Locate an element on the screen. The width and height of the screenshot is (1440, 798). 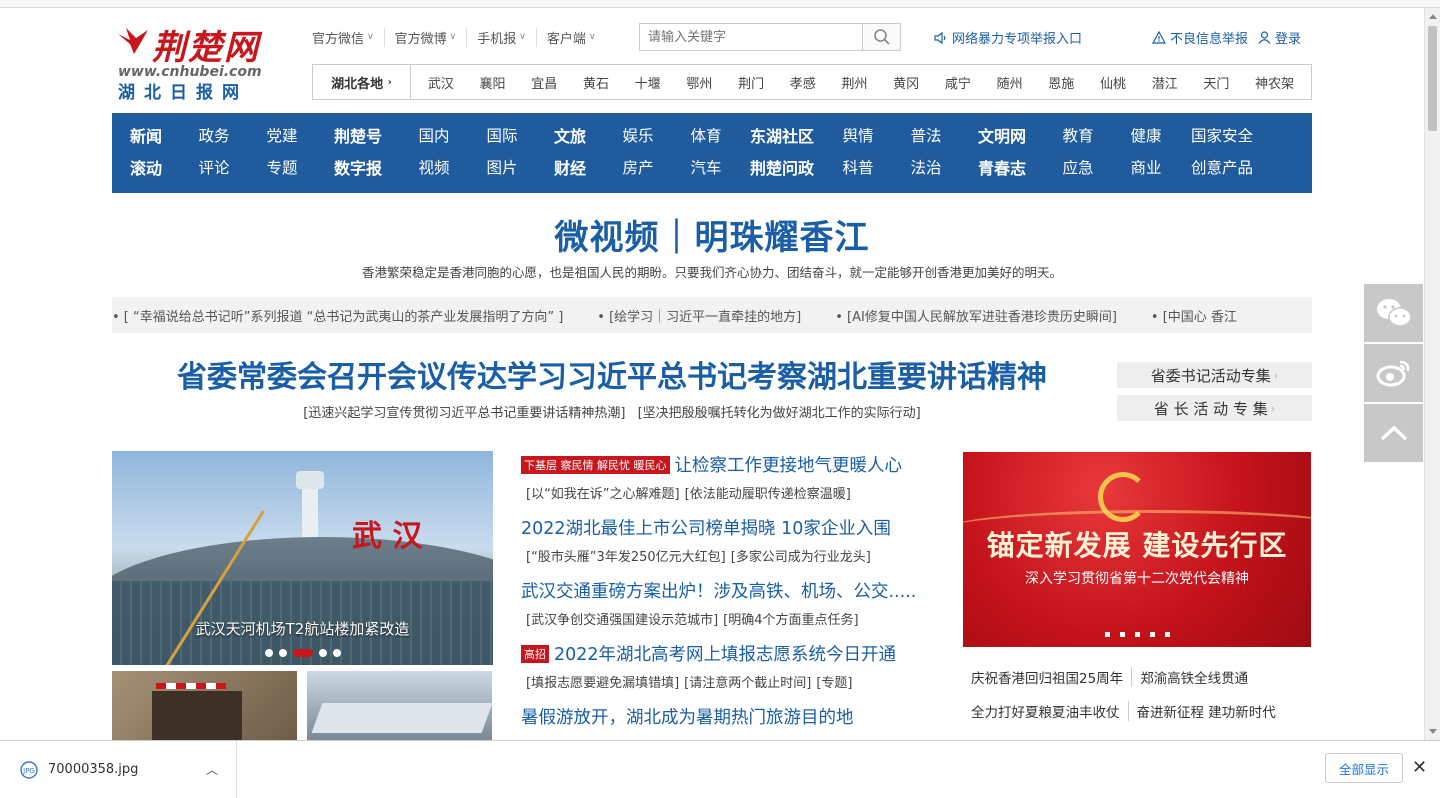
nav-item: 党建 is located at coordinates (282, 135).